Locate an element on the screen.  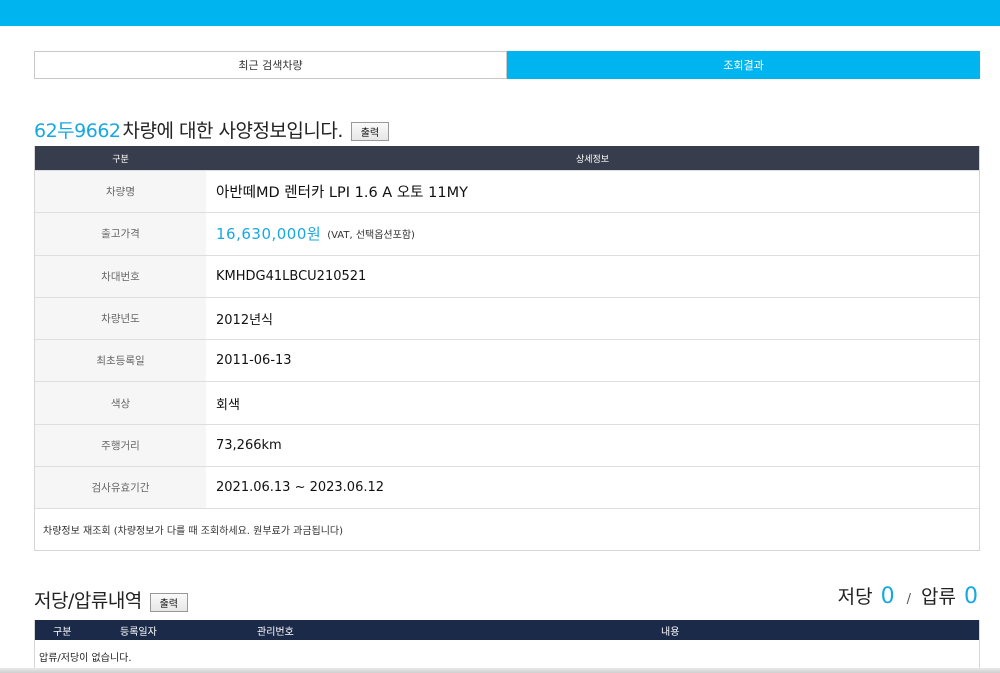
spec-row-price: 출고가격 16,630,000원 (VAT, 선택옵션포함) is located at coordinates (507, 233).